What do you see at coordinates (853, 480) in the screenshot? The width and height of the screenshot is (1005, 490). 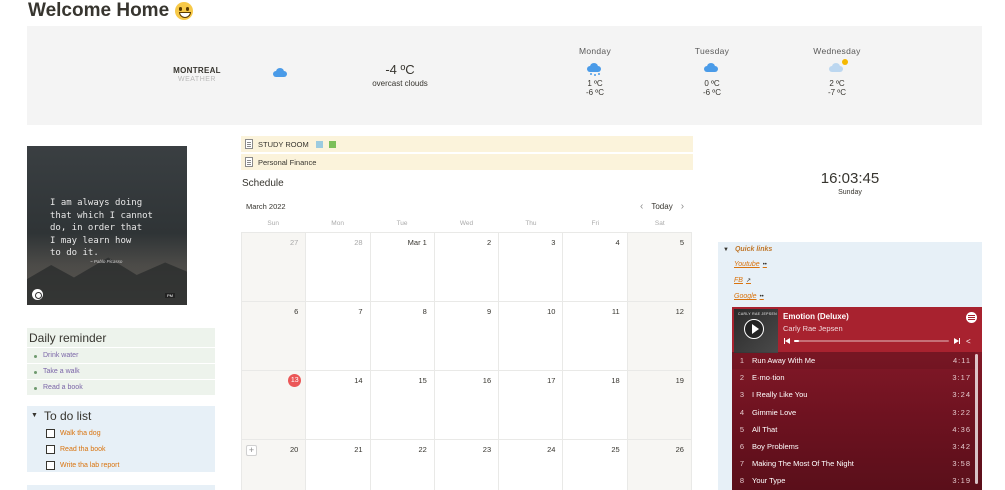 I see `track-row: 8 Your Type 3:19` at bounding box center [853, 480].